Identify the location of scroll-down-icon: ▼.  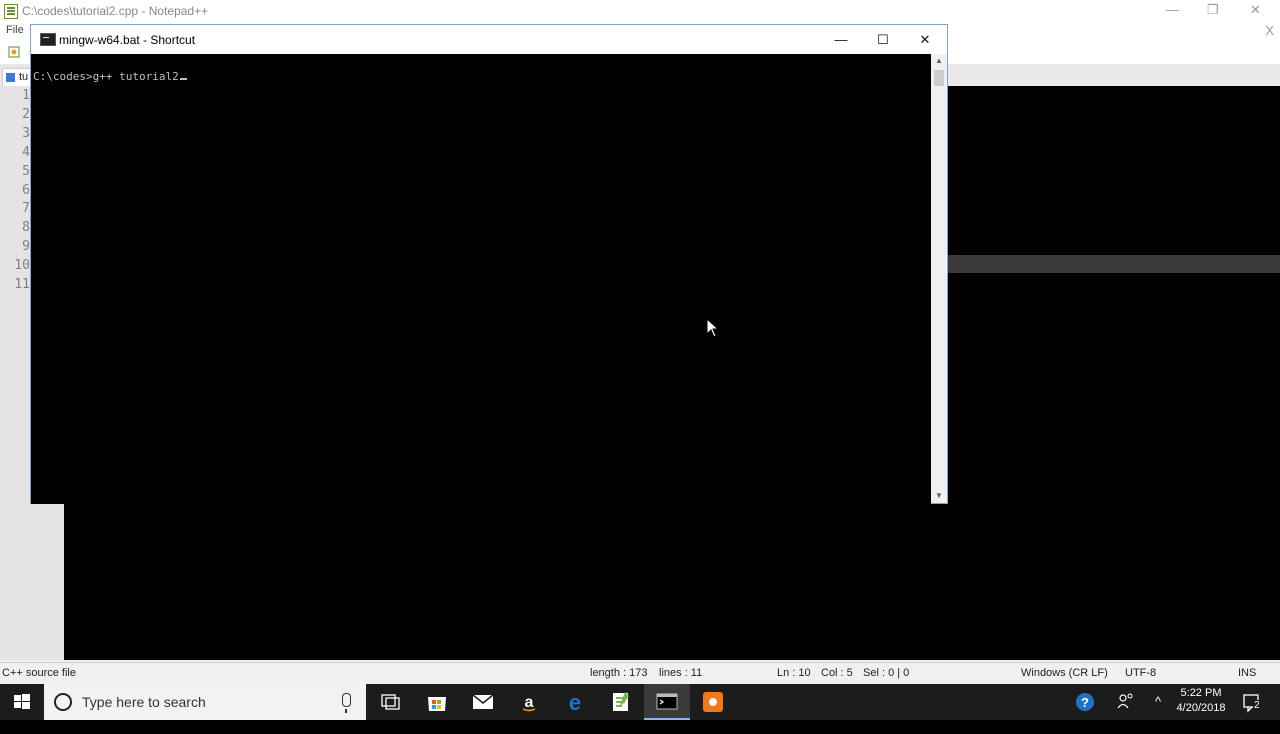
(939, 496).